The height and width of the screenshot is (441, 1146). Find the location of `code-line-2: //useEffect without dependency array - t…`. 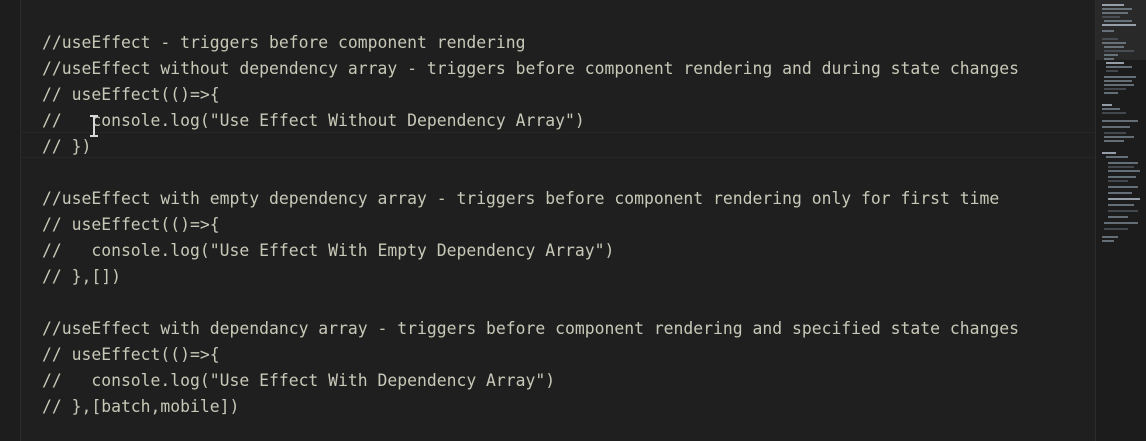

code-line-2: //useEffect without dependency array - t… is located at coordinates (530, 69).